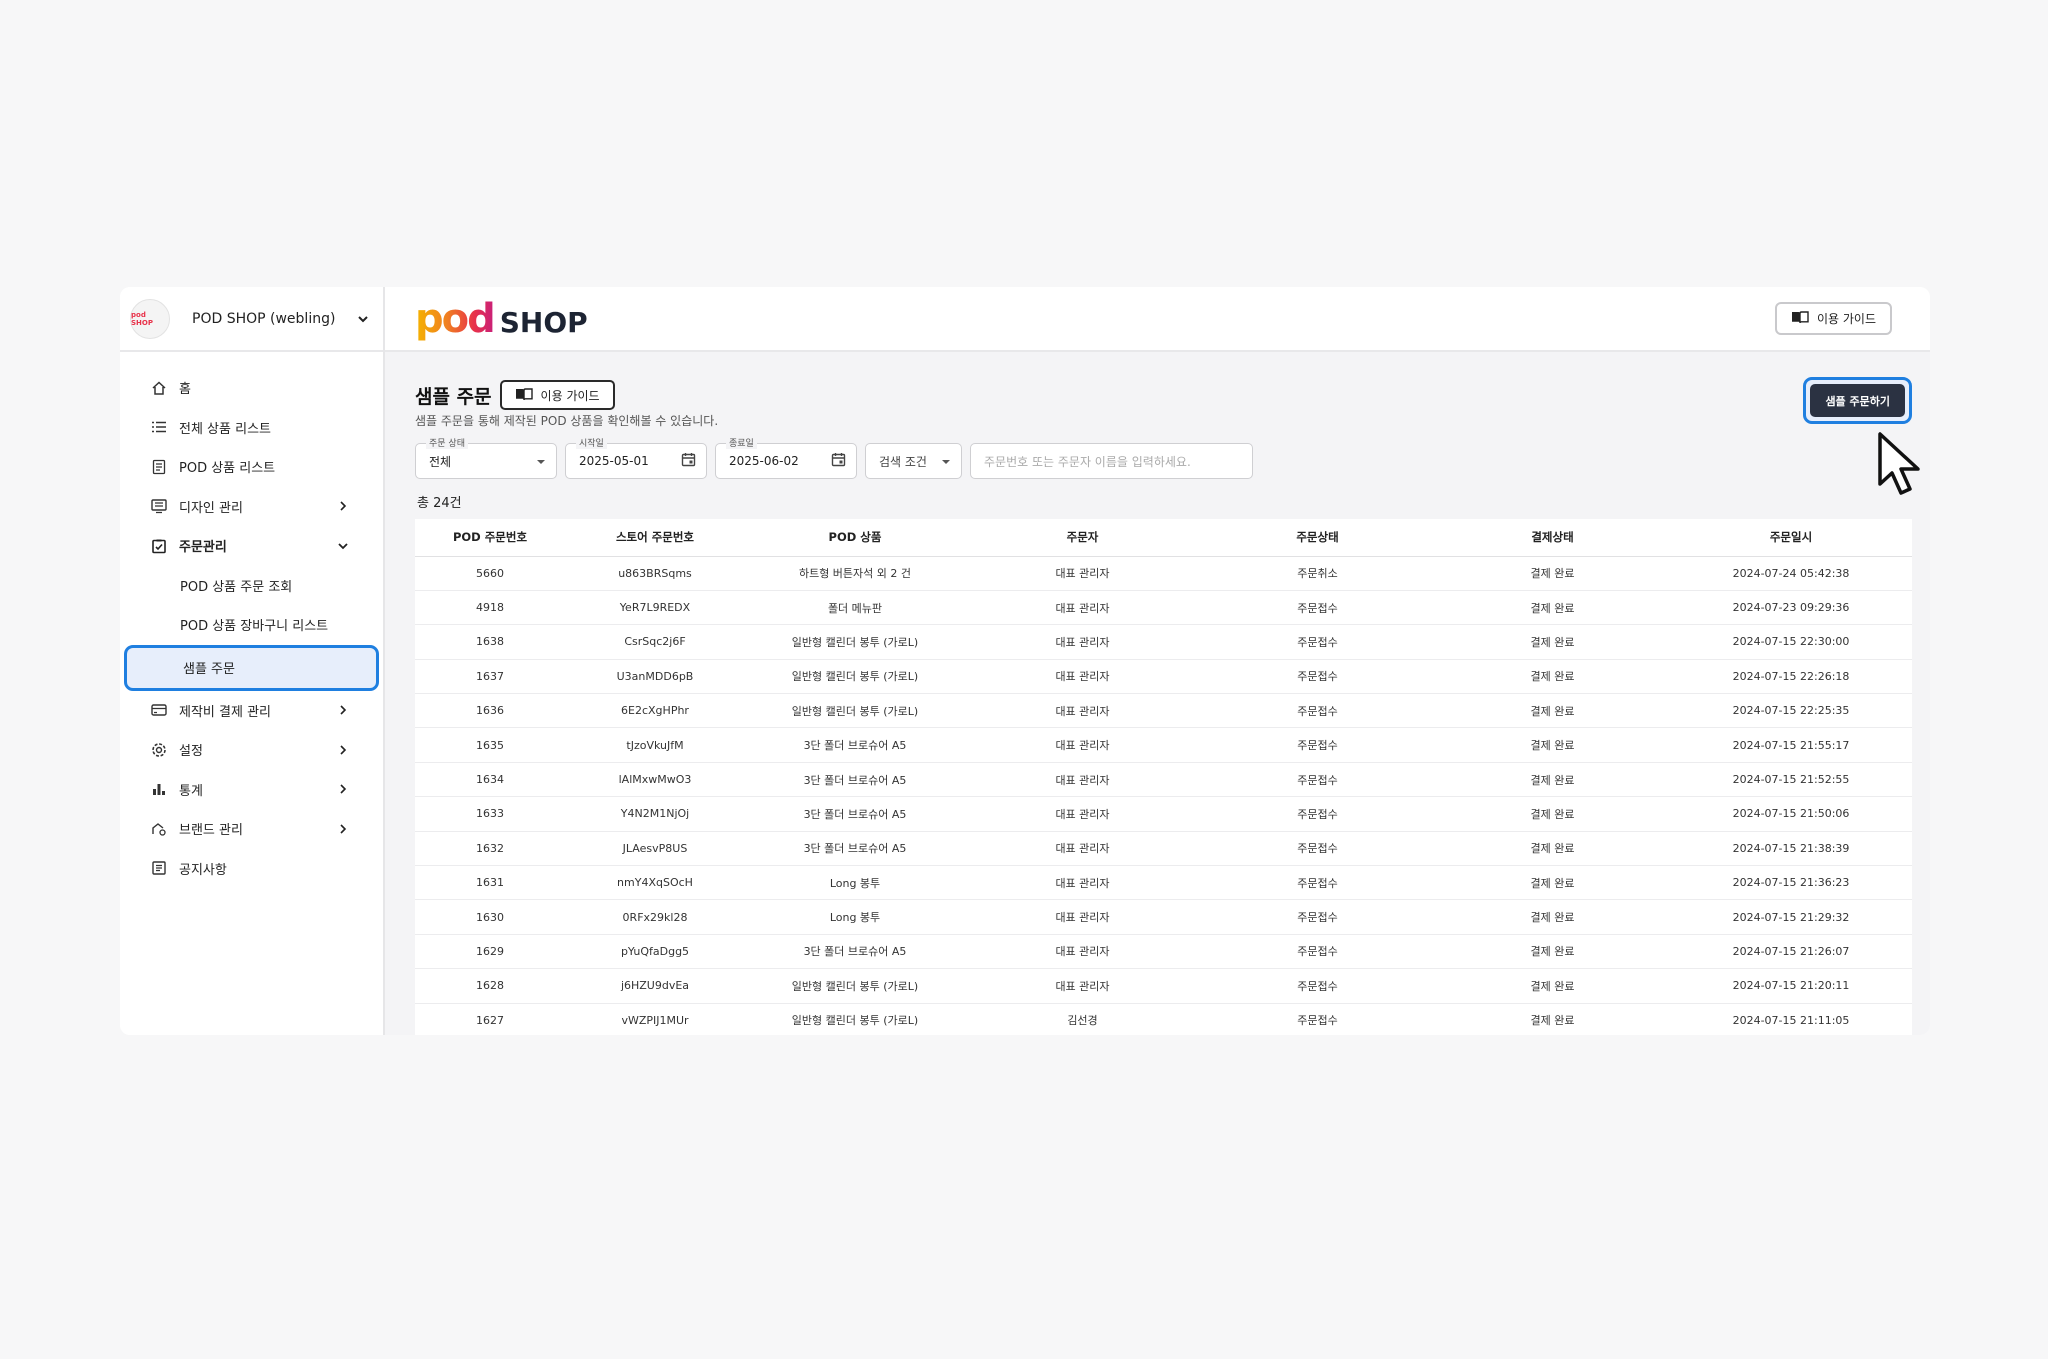 The image size is (2048, 1359). I want to click on sidebar-subitem-pod-orders: POD 상품 주문 조회, so click(251, 586).